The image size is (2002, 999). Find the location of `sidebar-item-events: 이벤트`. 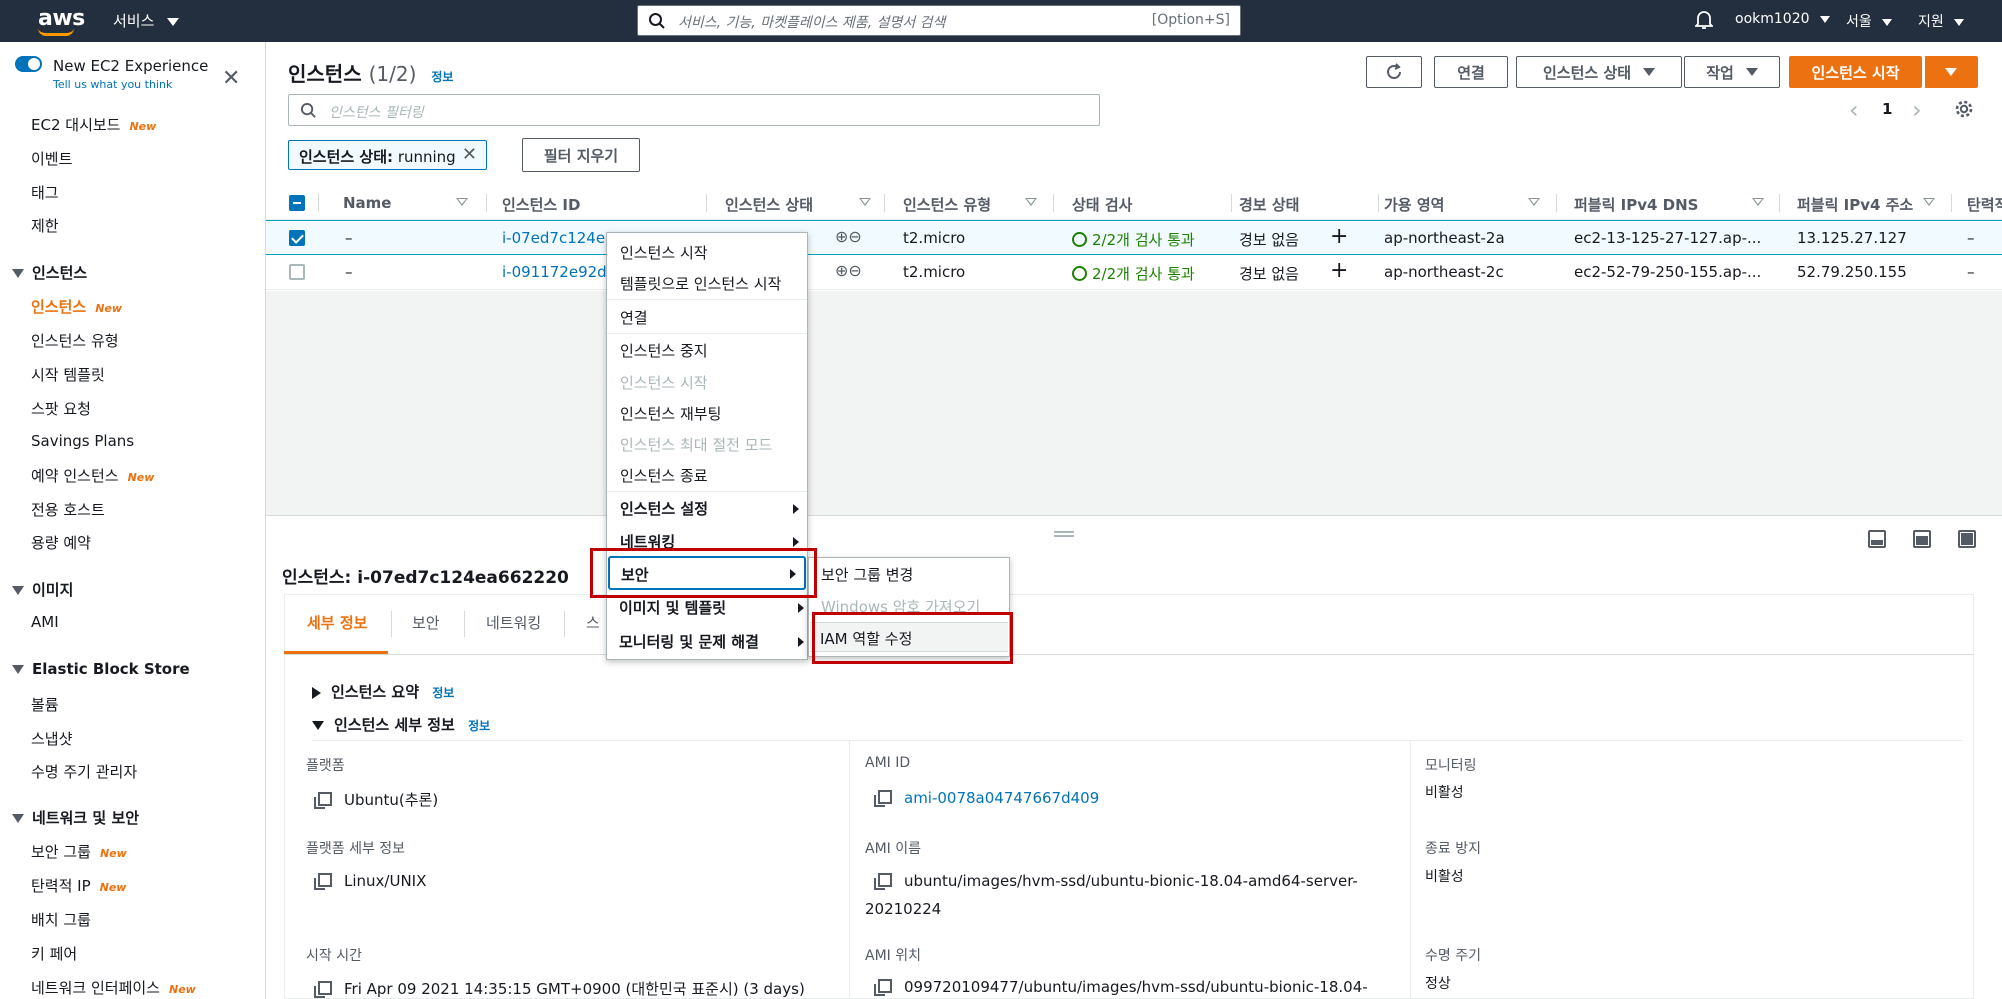

sidebar-item-events: 이벤트 is located at coordinates (51, 158).